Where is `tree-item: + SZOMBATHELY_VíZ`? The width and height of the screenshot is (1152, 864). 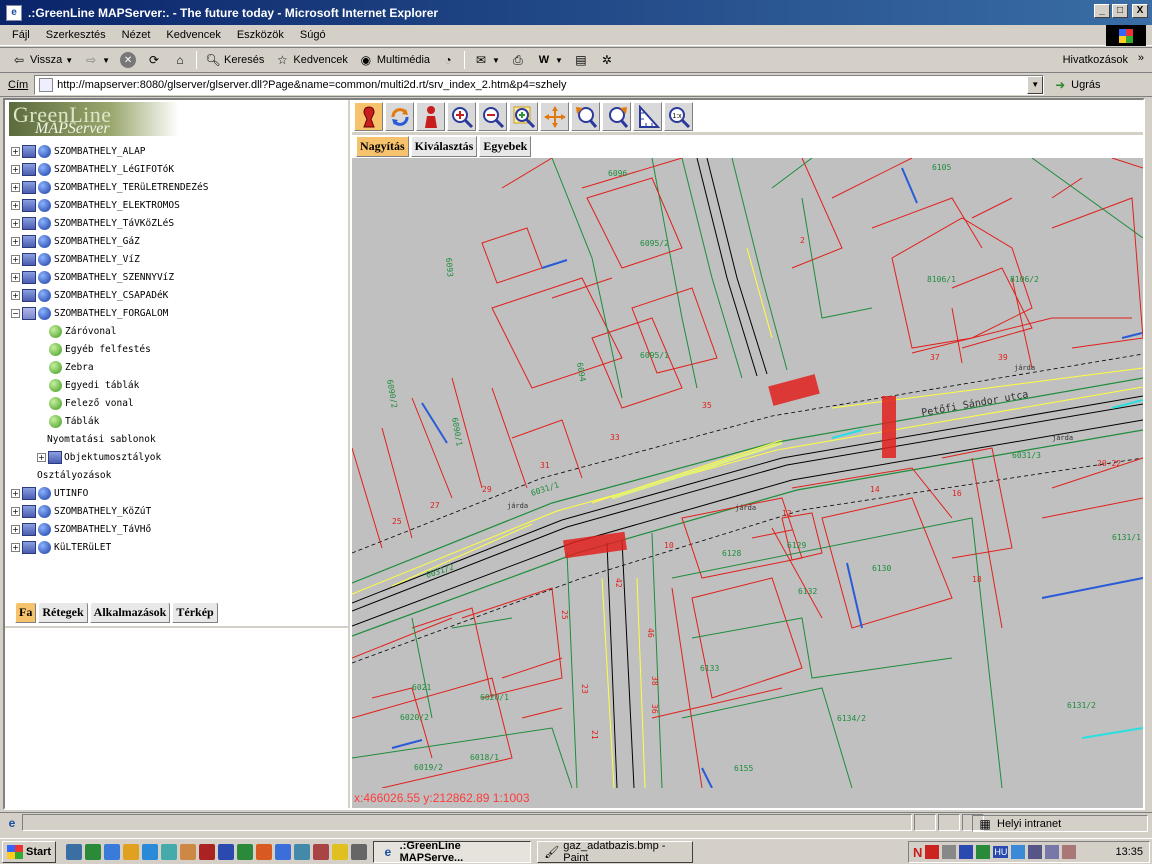 tree-item: + SZOMBATHELY_VíZ is located at coordinates (178, 259).